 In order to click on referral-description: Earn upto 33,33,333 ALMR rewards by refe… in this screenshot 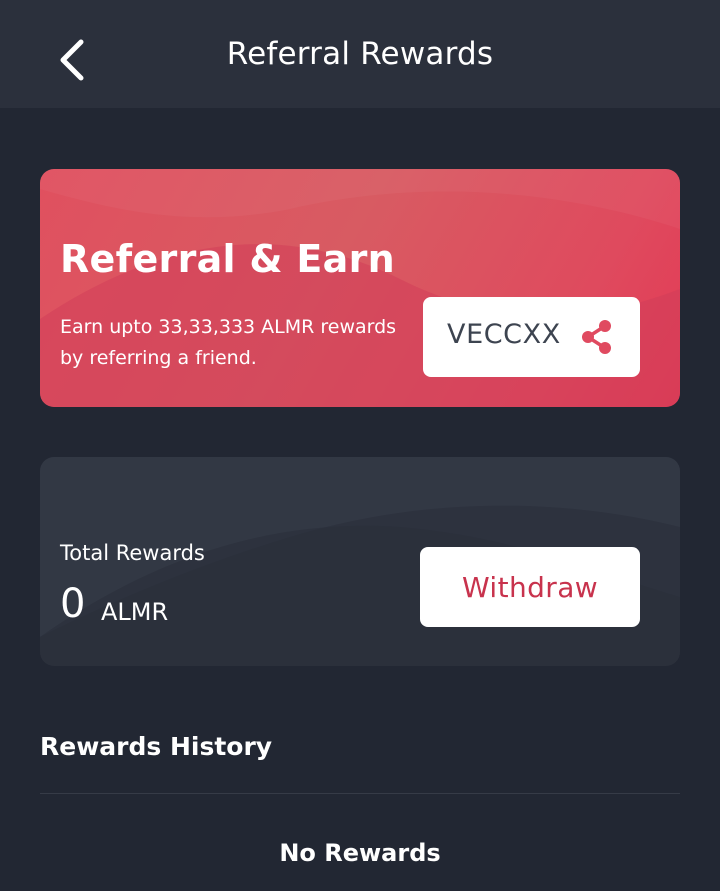, I will do `click(228, 342)`.